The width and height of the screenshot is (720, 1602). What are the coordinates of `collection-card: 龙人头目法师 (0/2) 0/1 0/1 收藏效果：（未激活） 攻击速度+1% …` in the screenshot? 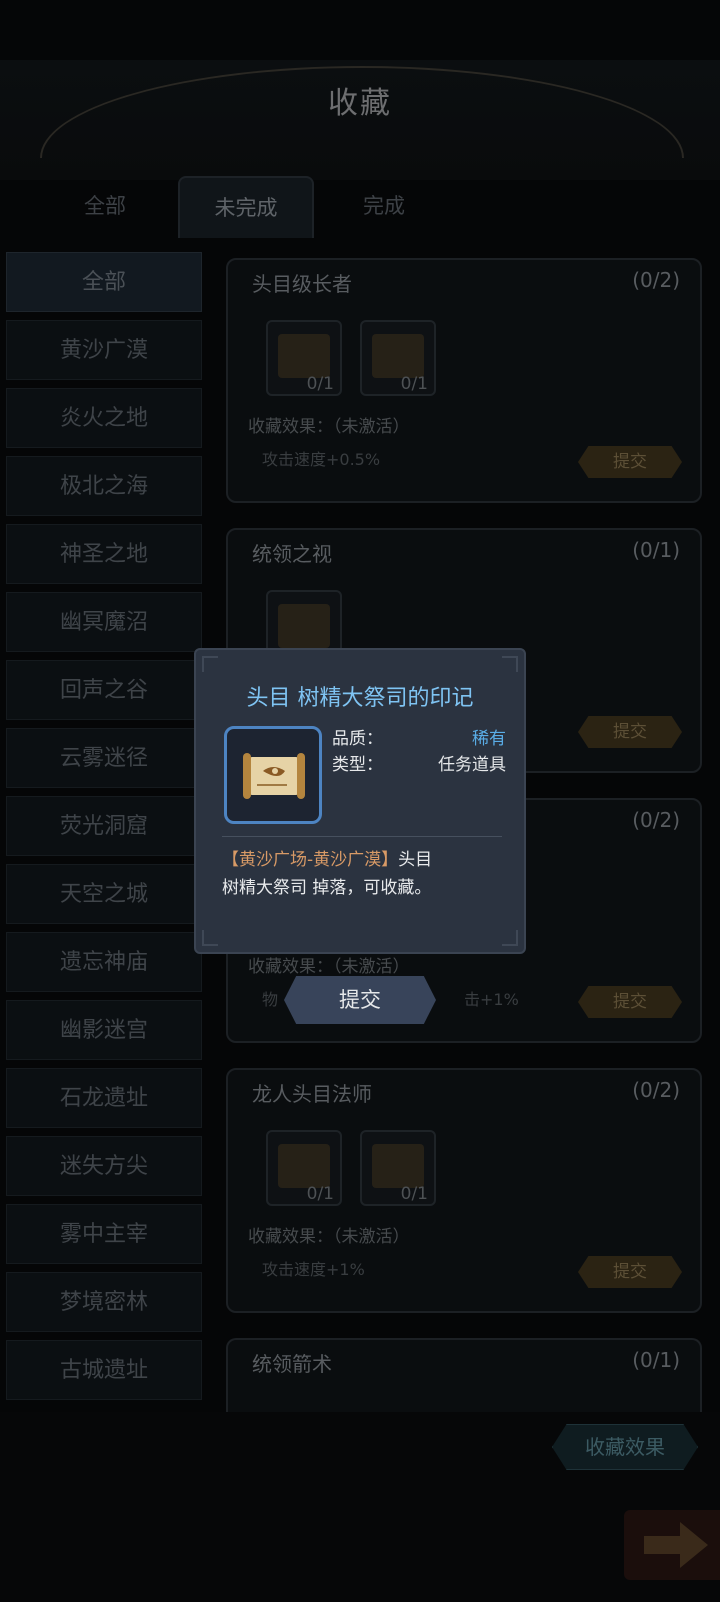 It's located at (464, 1190).